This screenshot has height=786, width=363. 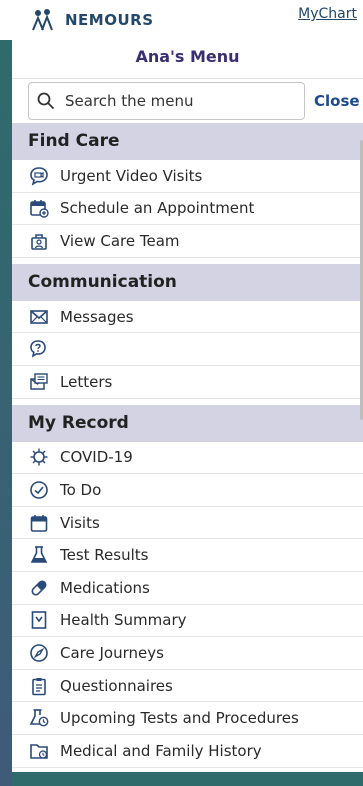 What do you see at coordinates (39, 176) in the screenshot?
I see `video-chat-icon` at bounding box center [39, 176].